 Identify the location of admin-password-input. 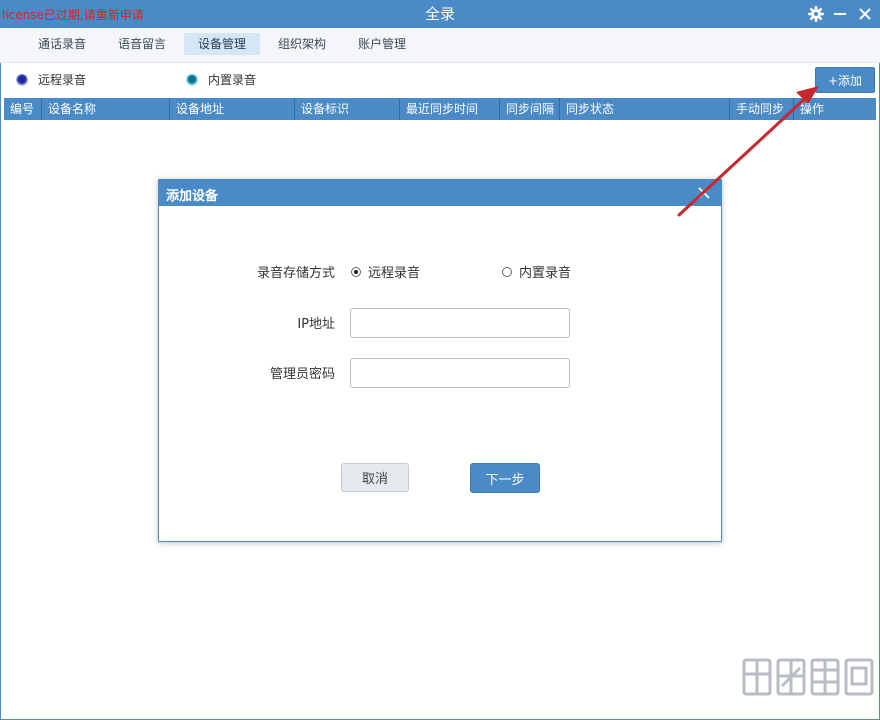
(460, 373).